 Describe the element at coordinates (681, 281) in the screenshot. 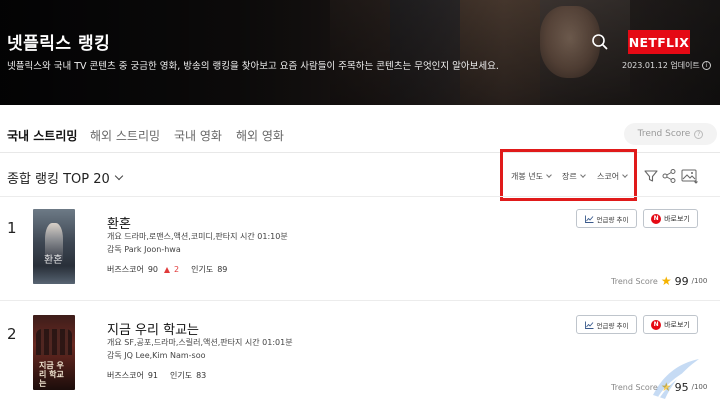

I see `trend-score-value: 99` at that location.